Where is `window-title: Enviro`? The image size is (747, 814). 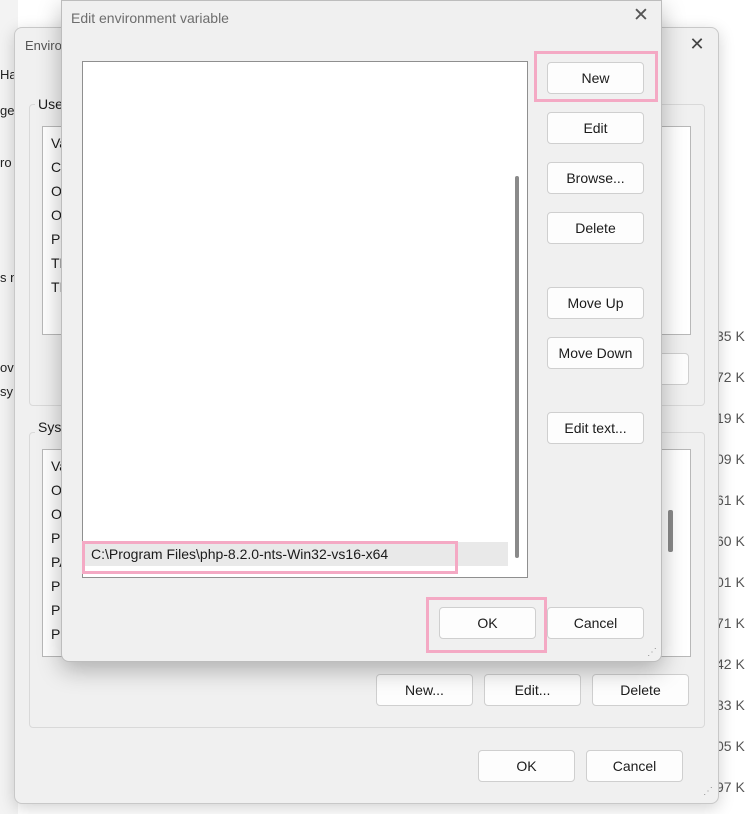 window-title: Enviro is located at coordinates (43, 45).